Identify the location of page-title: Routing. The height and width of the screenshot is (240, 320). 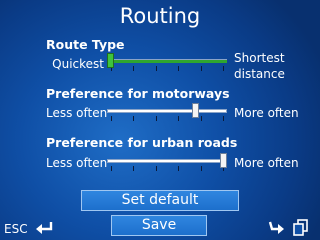
(160, 16).